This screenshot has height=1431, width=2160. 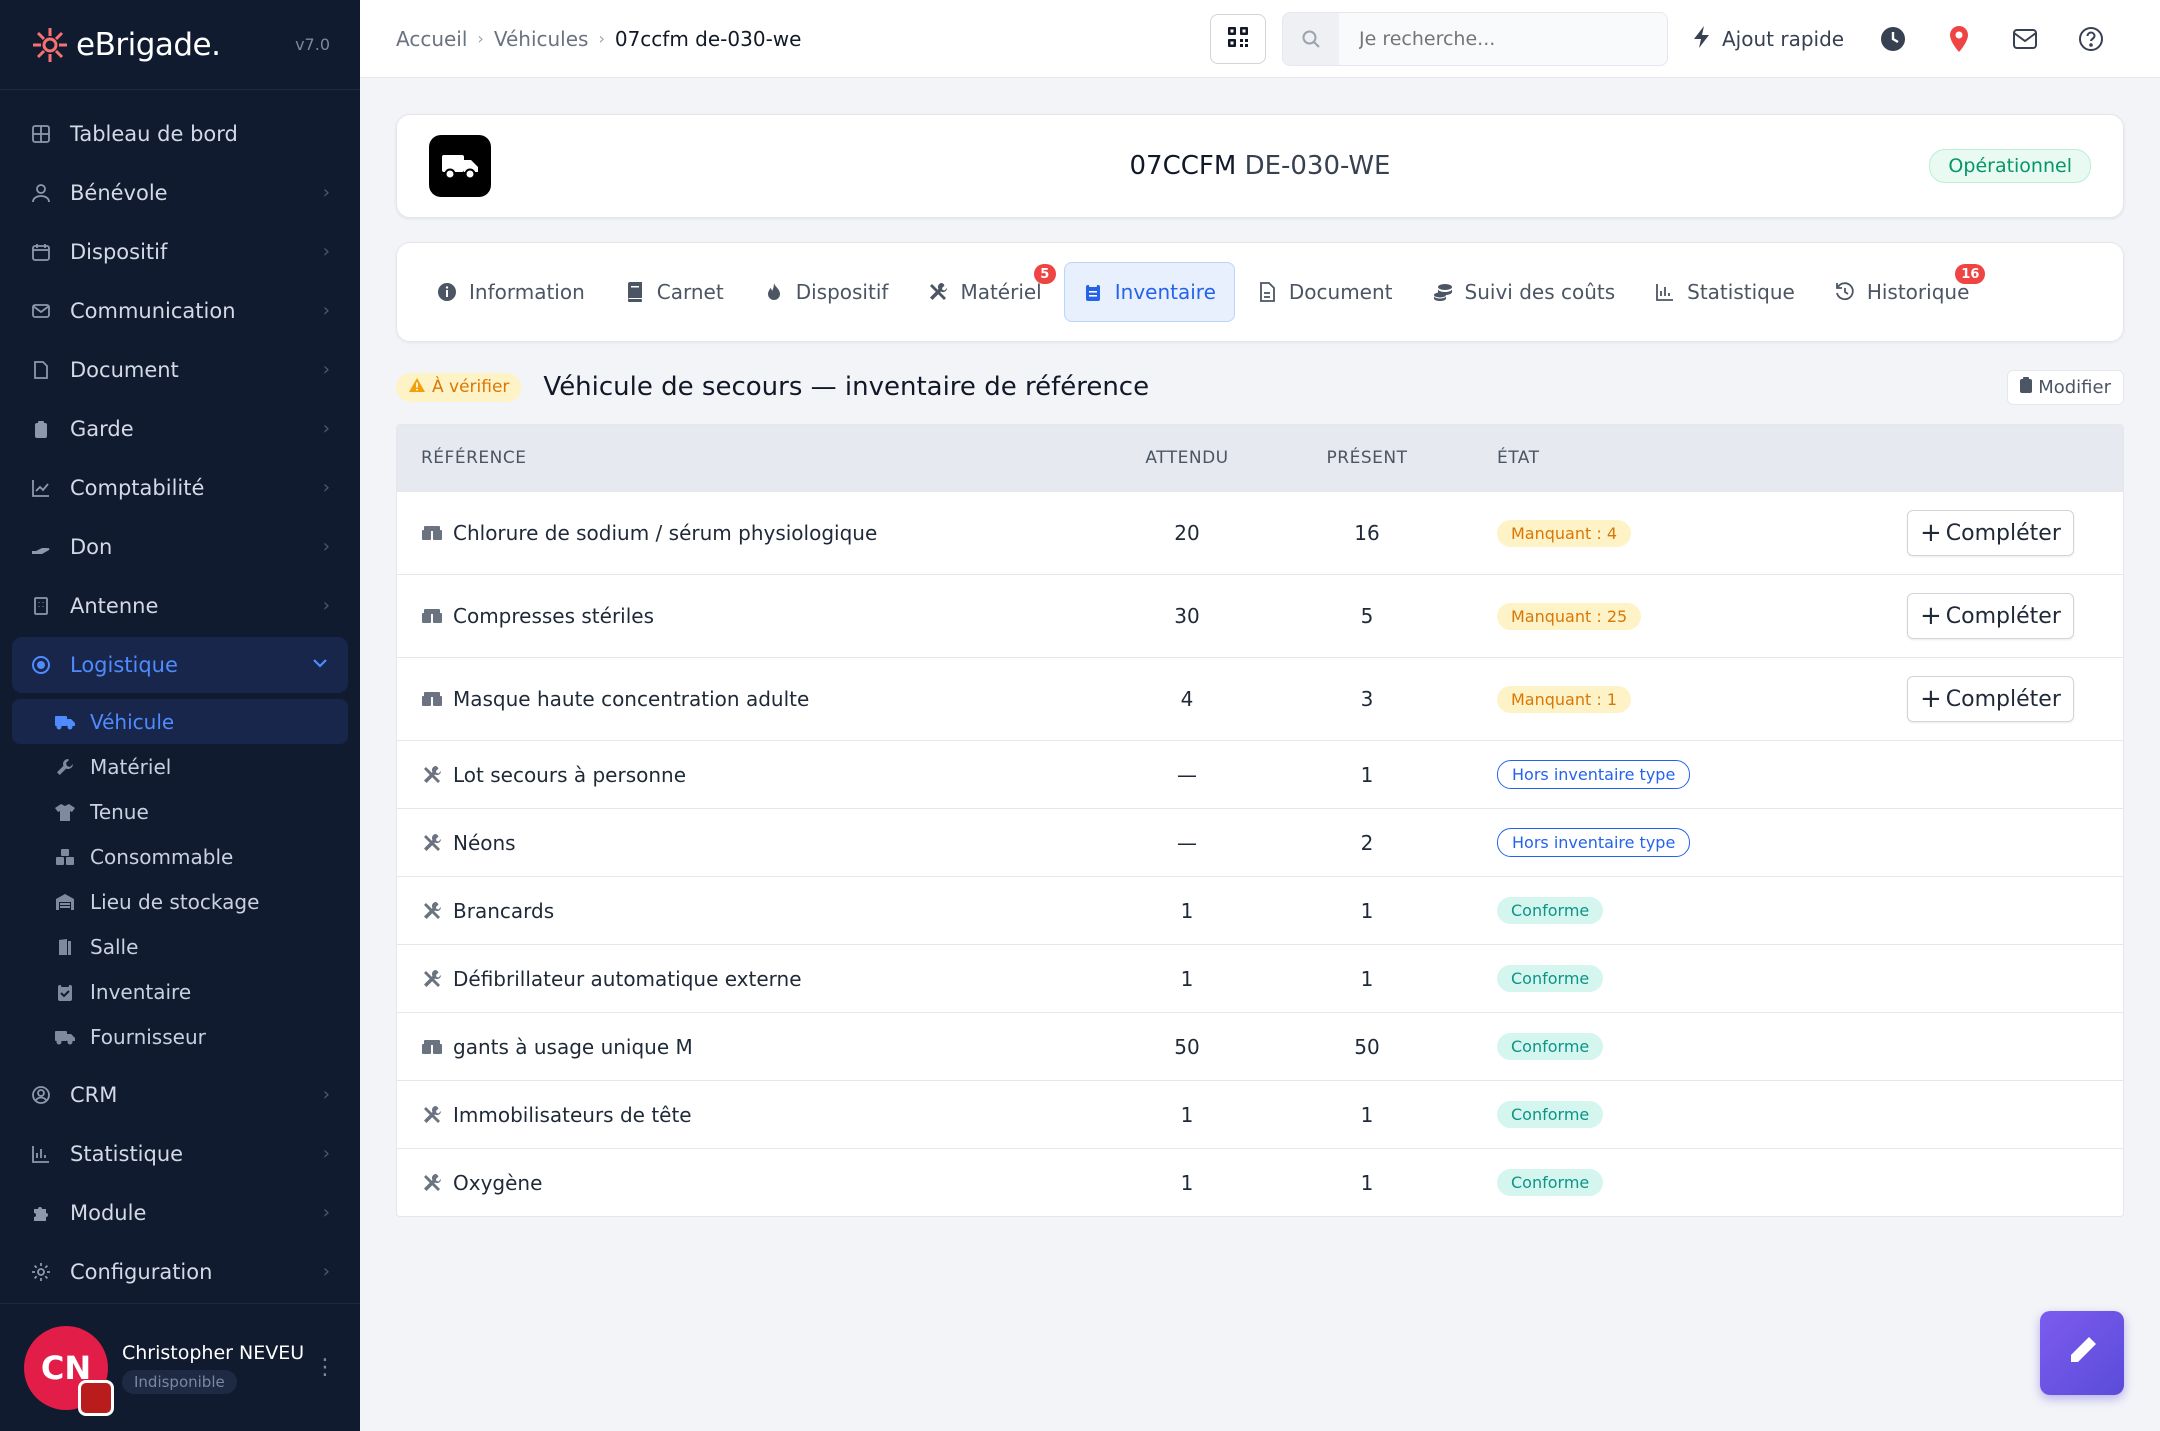 What do you see at coordinates (1682, 458) in the screenshot?
I see `column-header-etat: ÉTAT` at bounding box center [1682, 458].